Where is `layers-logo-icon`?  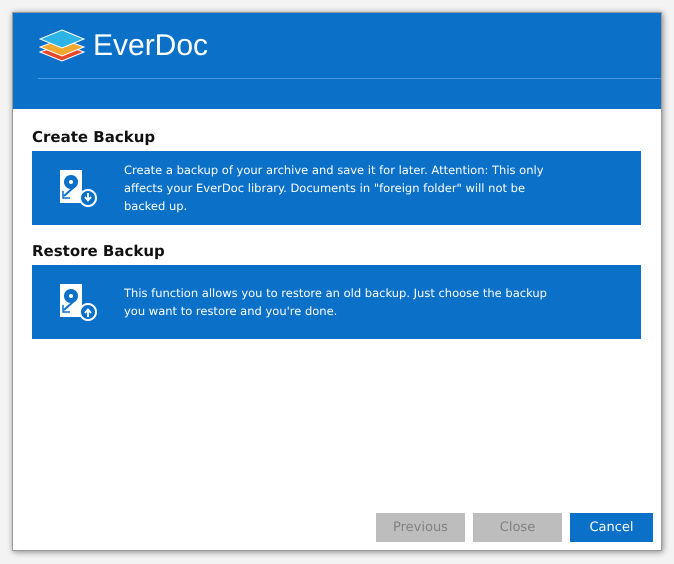 layers-logo-icon is located at coordinates (62, 46).